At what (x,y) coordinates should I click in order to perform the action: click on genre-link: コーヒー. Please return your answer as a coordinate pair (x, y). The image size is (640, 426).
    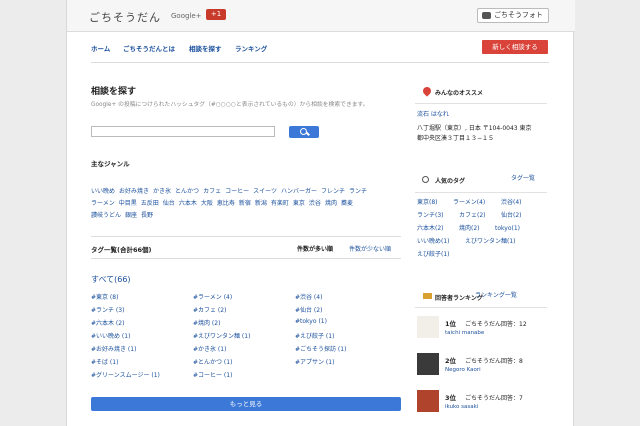
    Looking at the image, I should click on (237, 191).